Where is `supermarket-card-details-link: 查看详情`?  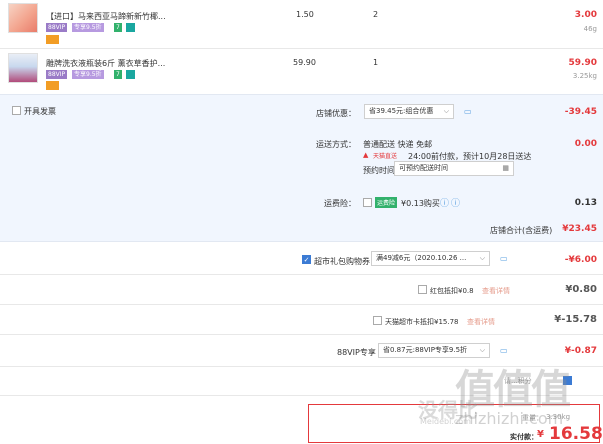
supermarket-card-details-link: 查看详情 is located at coordinates (481, 322).